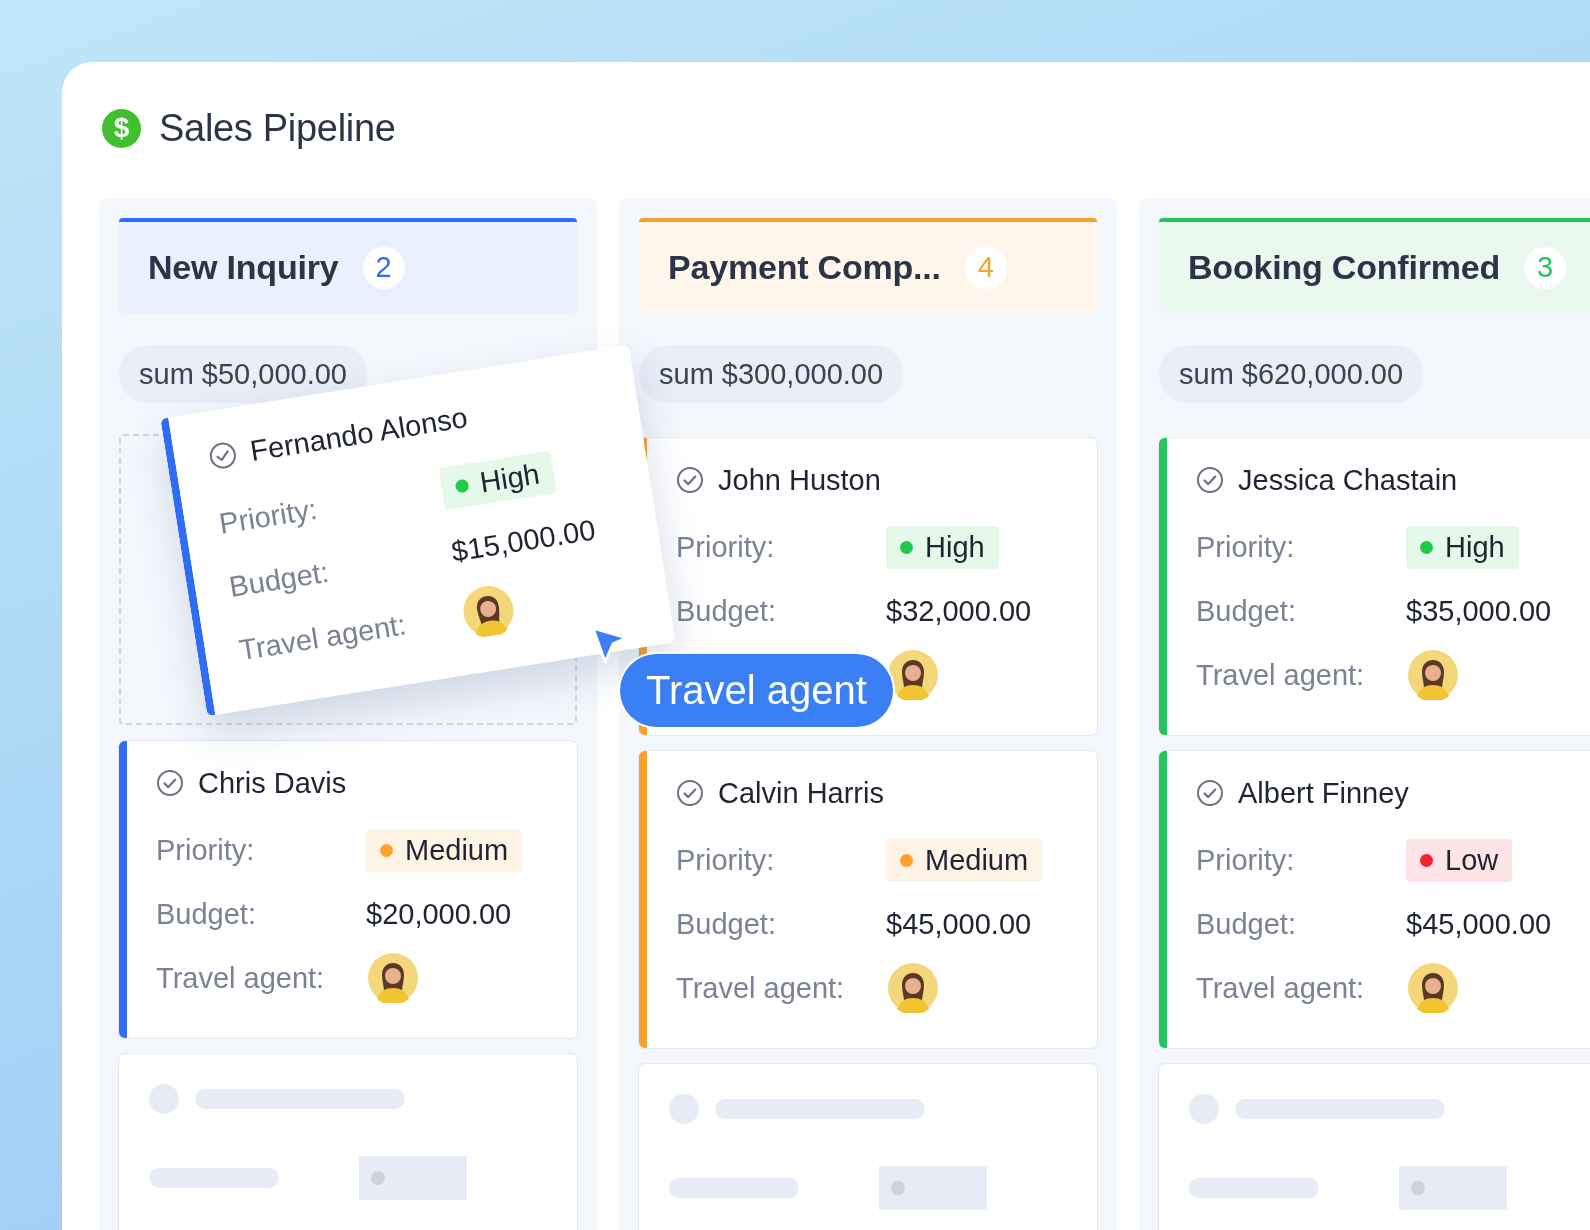 The image size is (1590, 1230). I want to click on count-badge: 2, so click(383, 267).